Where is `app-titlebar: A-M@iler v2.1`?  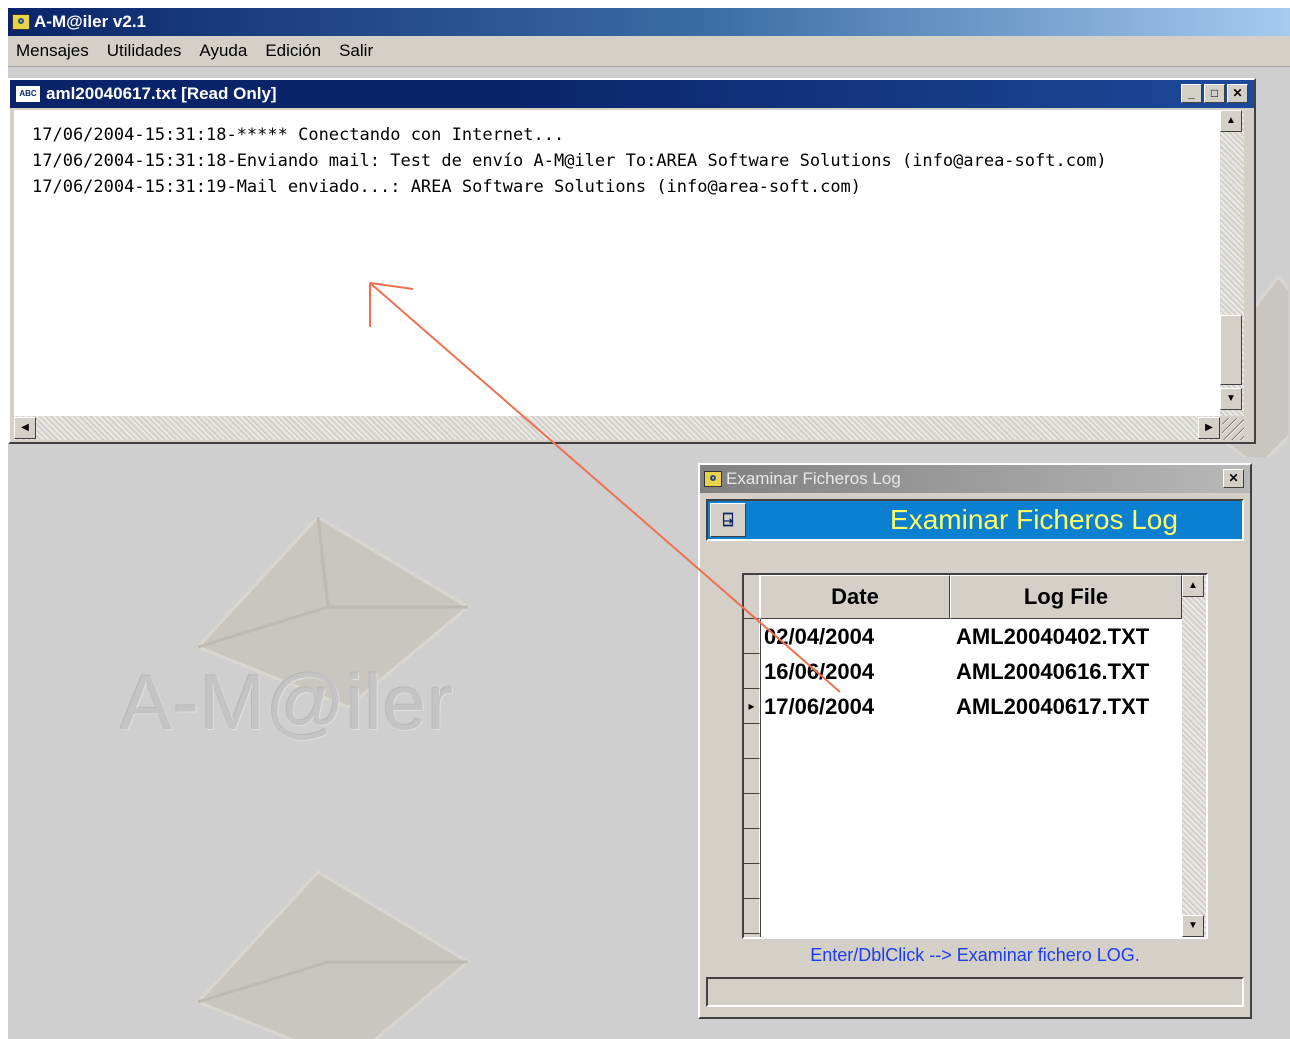 app-titlebar: A-M@iler v2.1 is located at coordinates (649, 22).